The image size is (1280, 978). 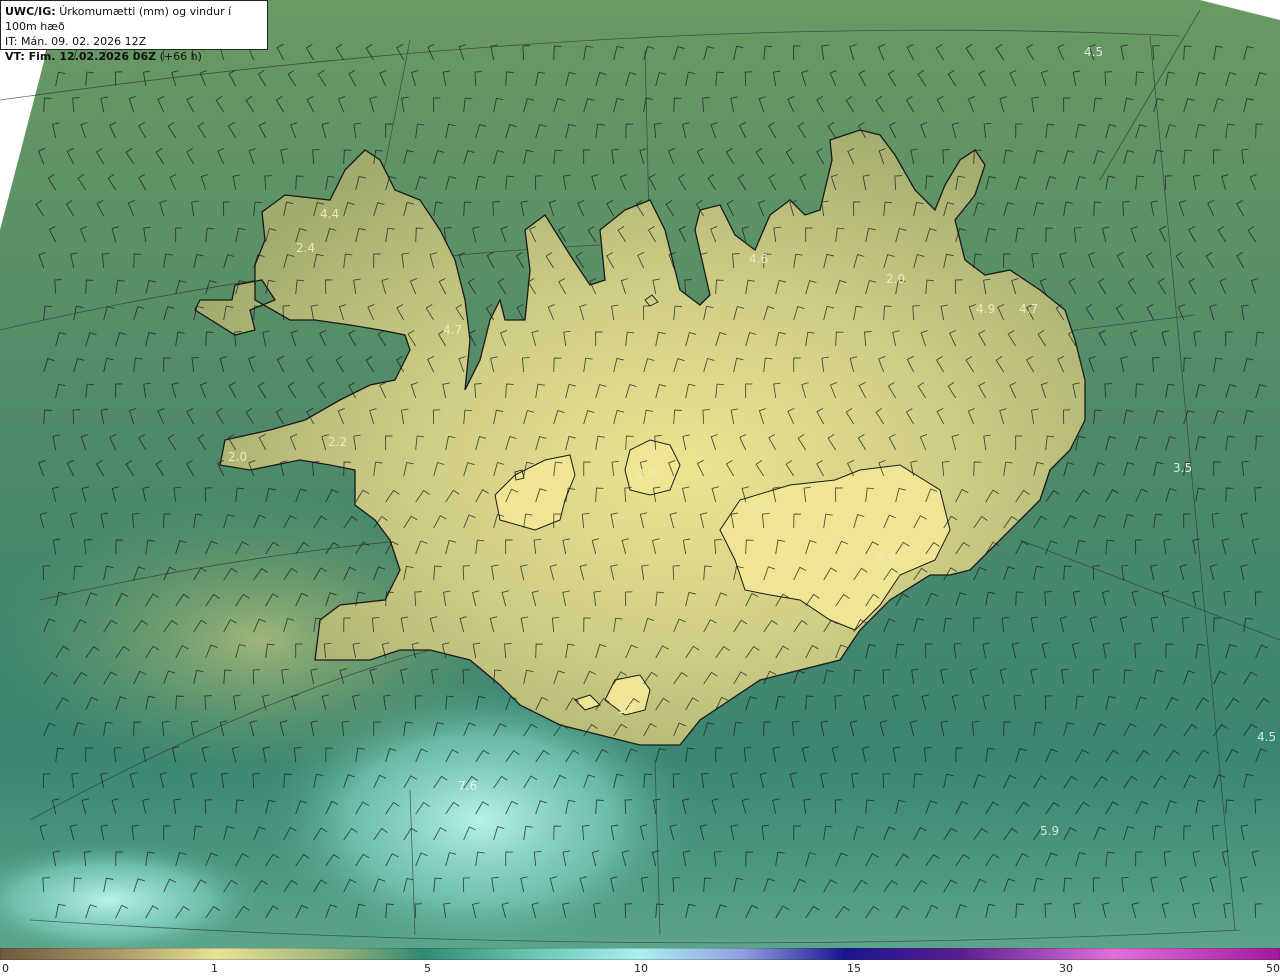 I want to click on map-label: 1.7, so click(x=626, y=709).